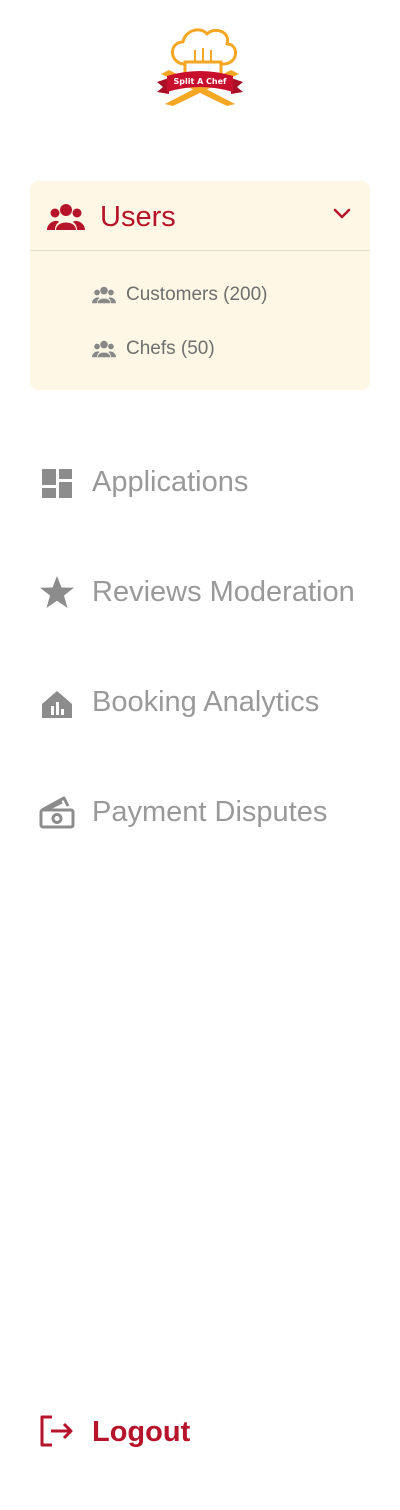 This screenshot has width=400, height=1510. Describe the element at coordinates (342, 214) in the screenshot. I see `chevron-down-icon` at that location.